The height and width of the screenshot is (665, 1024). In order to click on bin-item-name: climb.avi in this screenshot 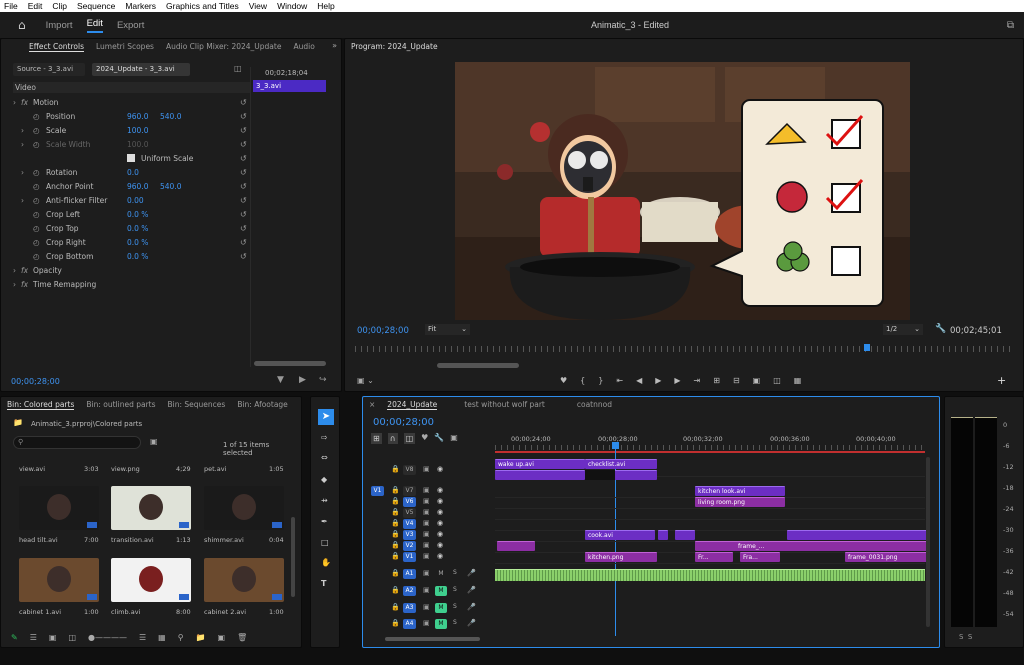, I will do `click(125, 612)`.